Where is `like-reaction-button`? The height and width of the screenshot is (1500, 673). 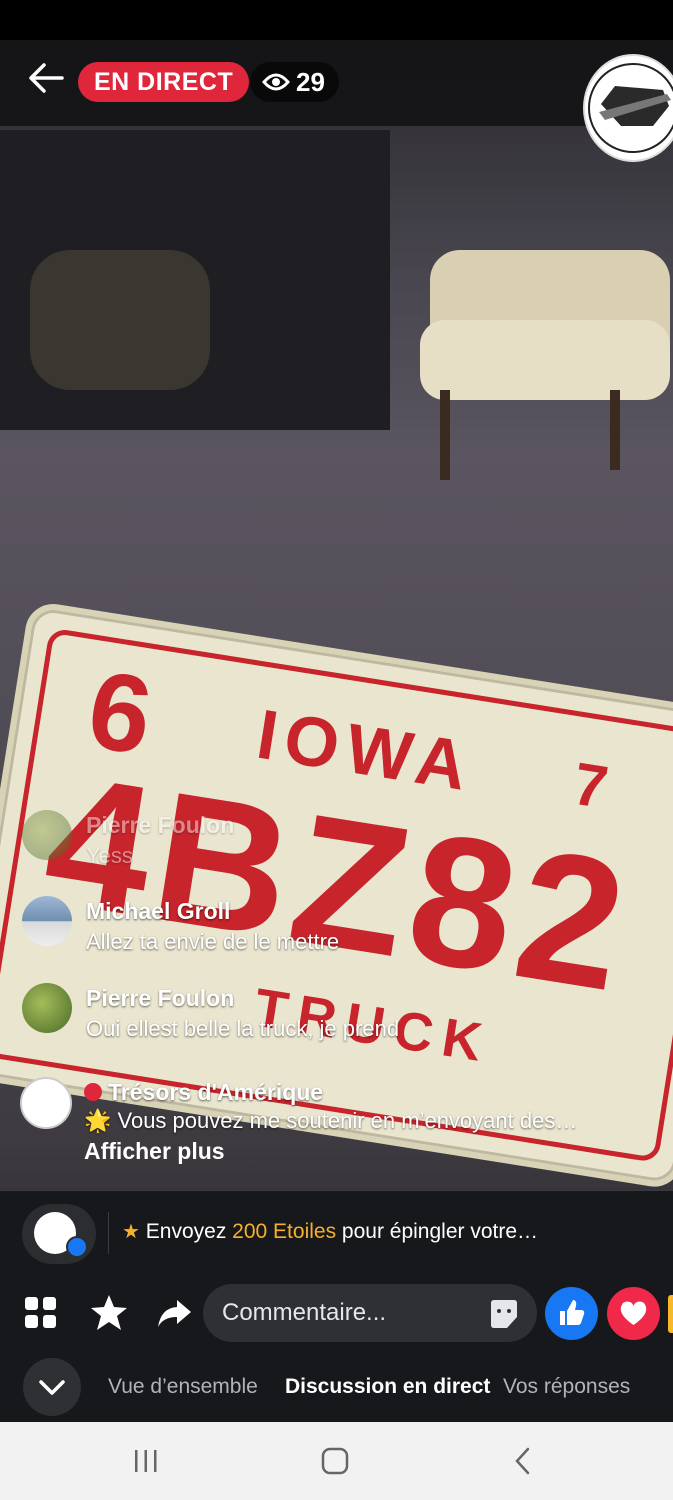 like-reaction-button is located at coordinates (571, 1313).